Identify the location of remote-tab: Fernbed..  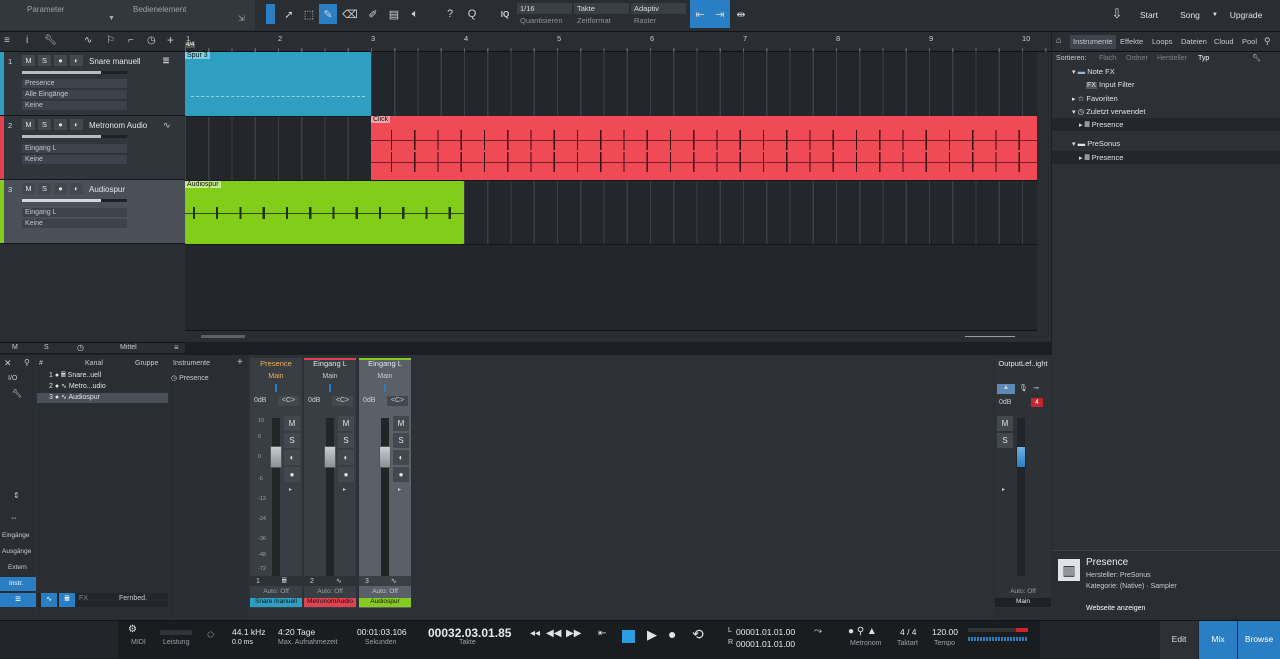
(133, 598).